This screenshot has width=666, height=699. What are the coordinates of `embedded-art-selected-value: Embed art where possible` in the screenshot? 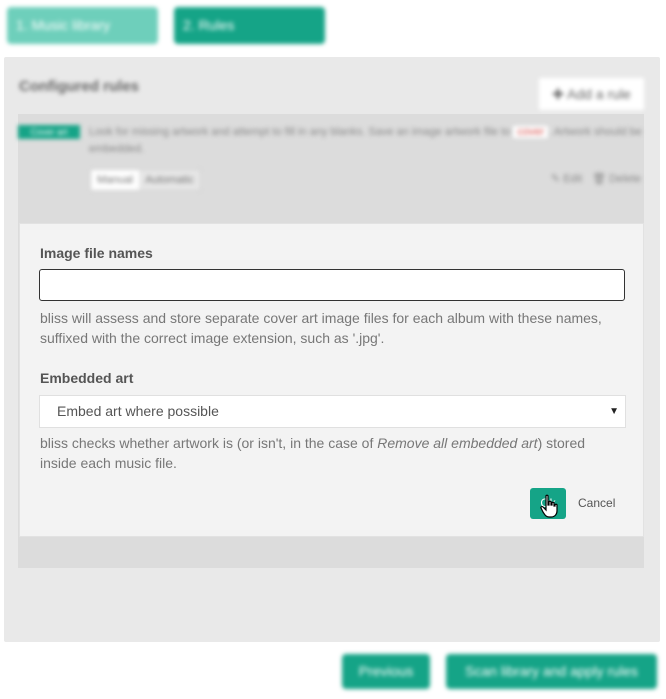 It's located at (138, 411).